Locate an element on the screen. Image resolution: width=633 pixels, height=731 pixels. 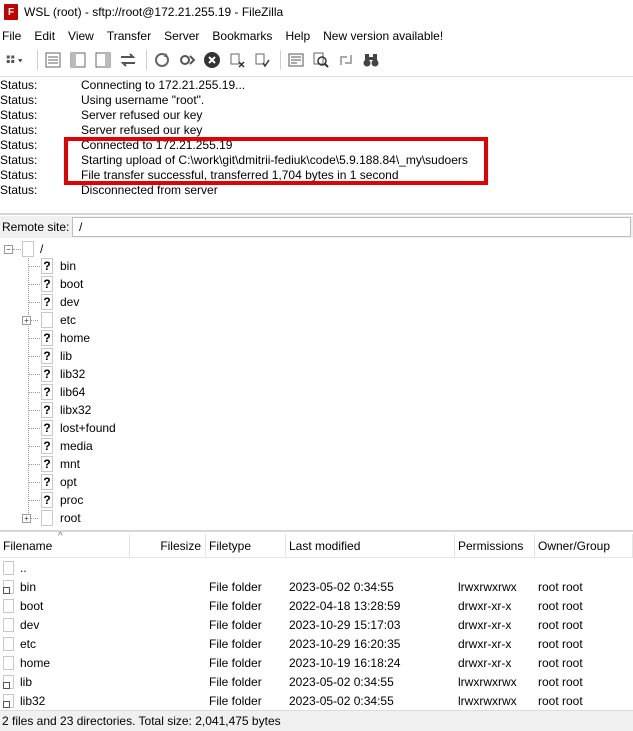
remote-site-bar: Remote site: / is located at coordinates (316, 227).